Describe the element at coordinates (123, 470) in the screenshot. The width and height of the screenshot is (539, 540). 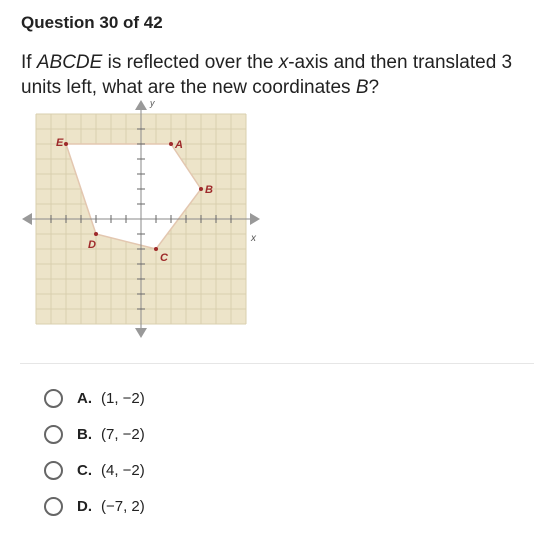
I see `option-value: (4, −2)` at that location.